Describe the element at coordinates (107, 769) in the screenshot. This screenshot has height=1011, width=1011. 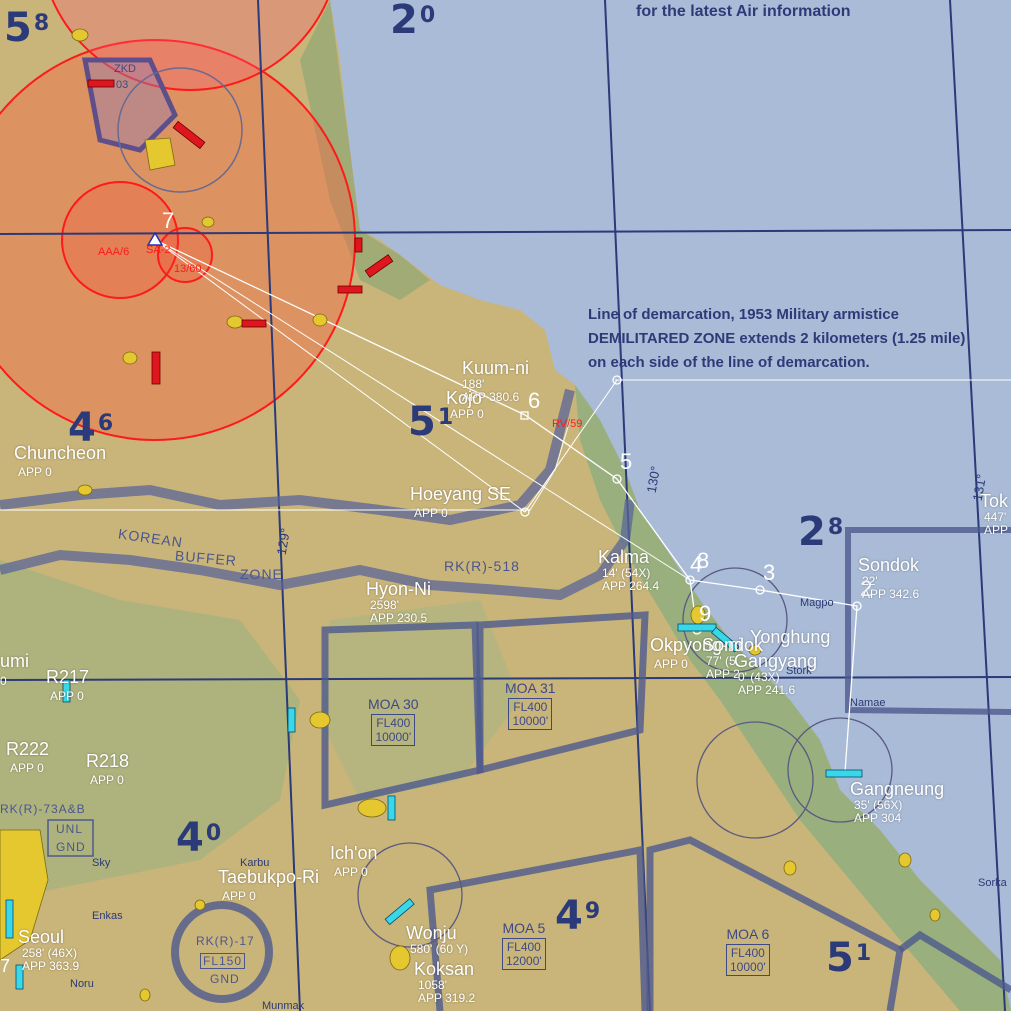
I see `airfield-r218: R218 APP 0` at that location.